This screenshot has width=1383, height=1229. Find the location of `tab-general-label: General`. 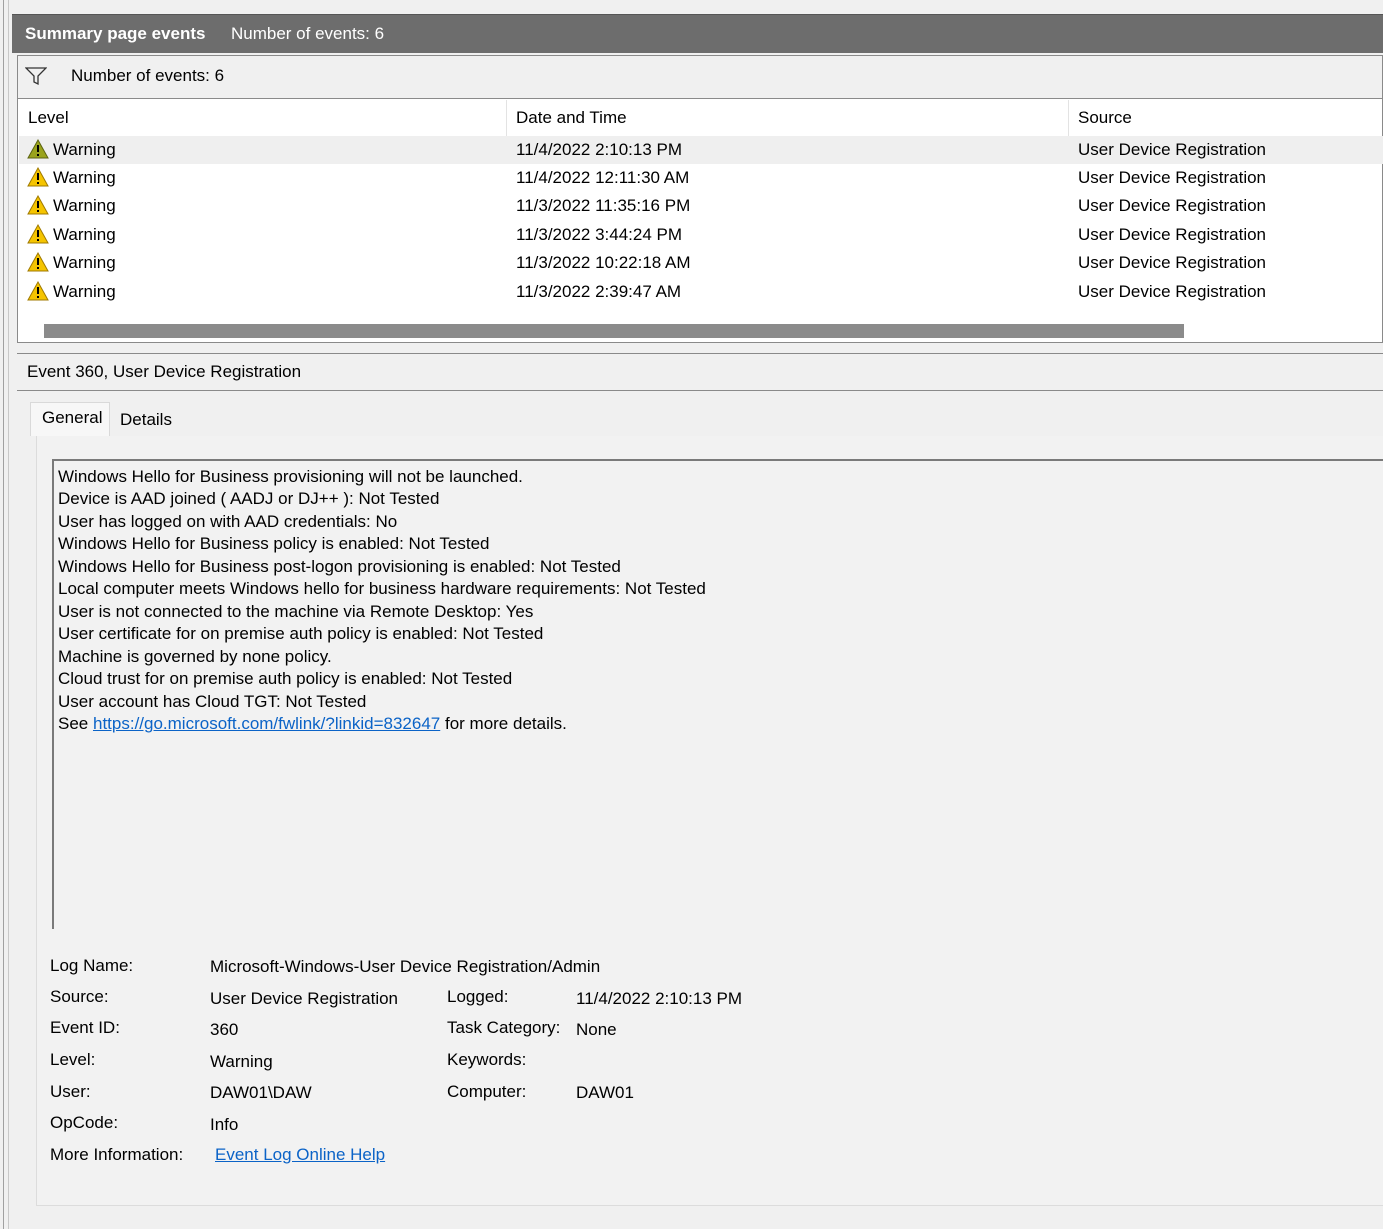

tab-general-label: General is located at coordinates (72, 417).